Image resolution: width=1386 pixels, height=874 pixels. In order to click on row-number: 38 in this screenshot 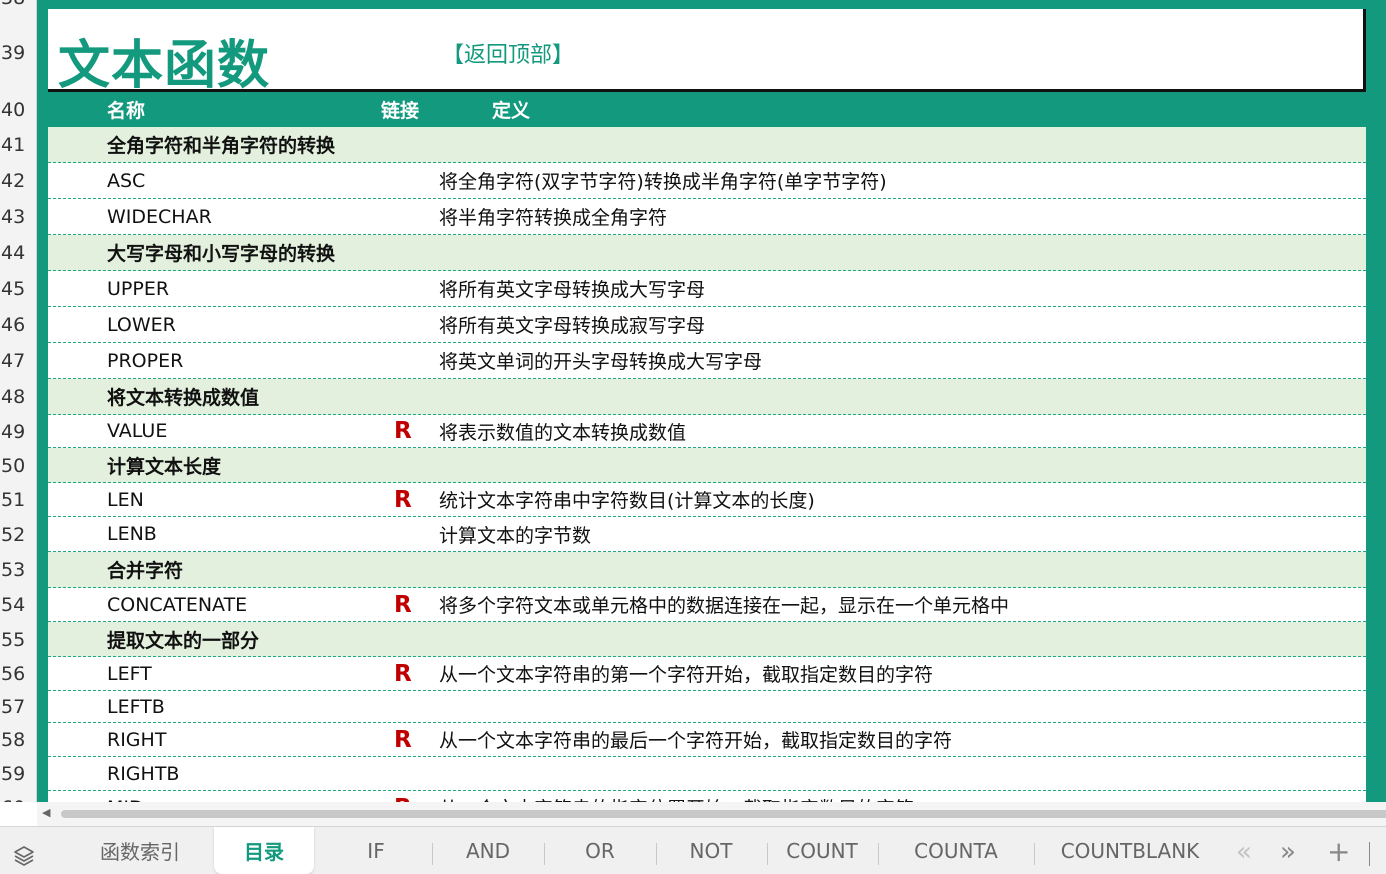, I will do `click(18, 4)`.